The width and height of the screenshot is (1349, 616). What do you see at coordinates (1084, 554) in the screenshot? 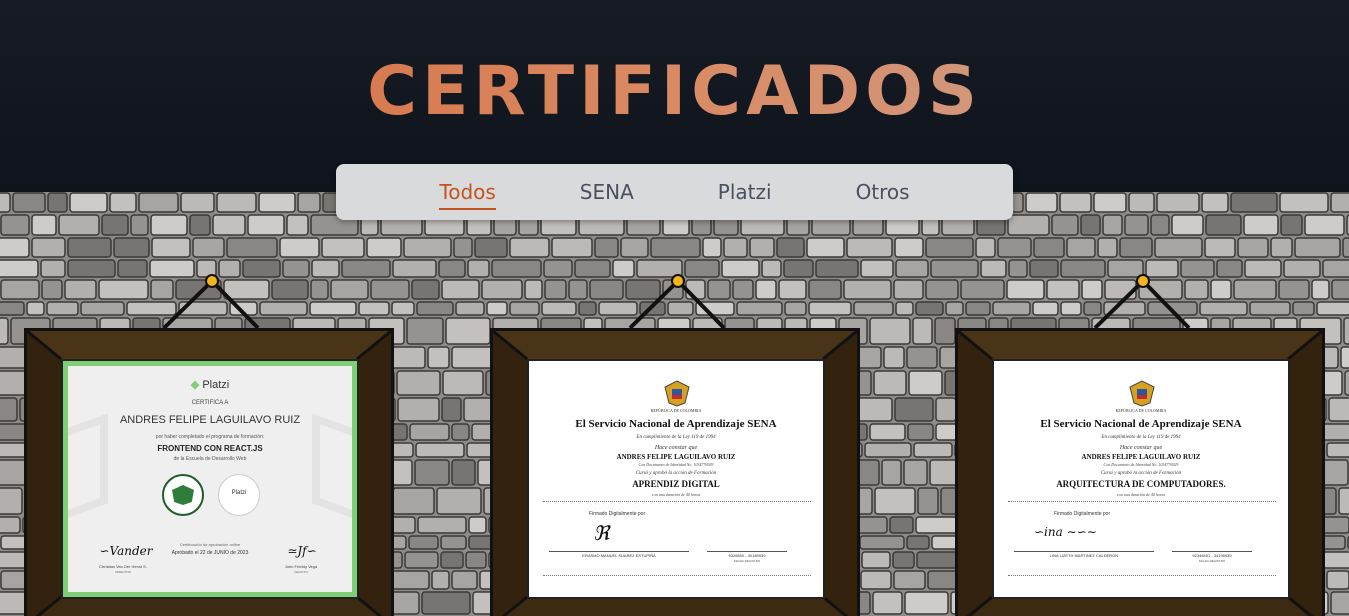
I see `signer-name: LINA LIZETH MARTINEZ CALDERON` at bounding box center [1084, 554].